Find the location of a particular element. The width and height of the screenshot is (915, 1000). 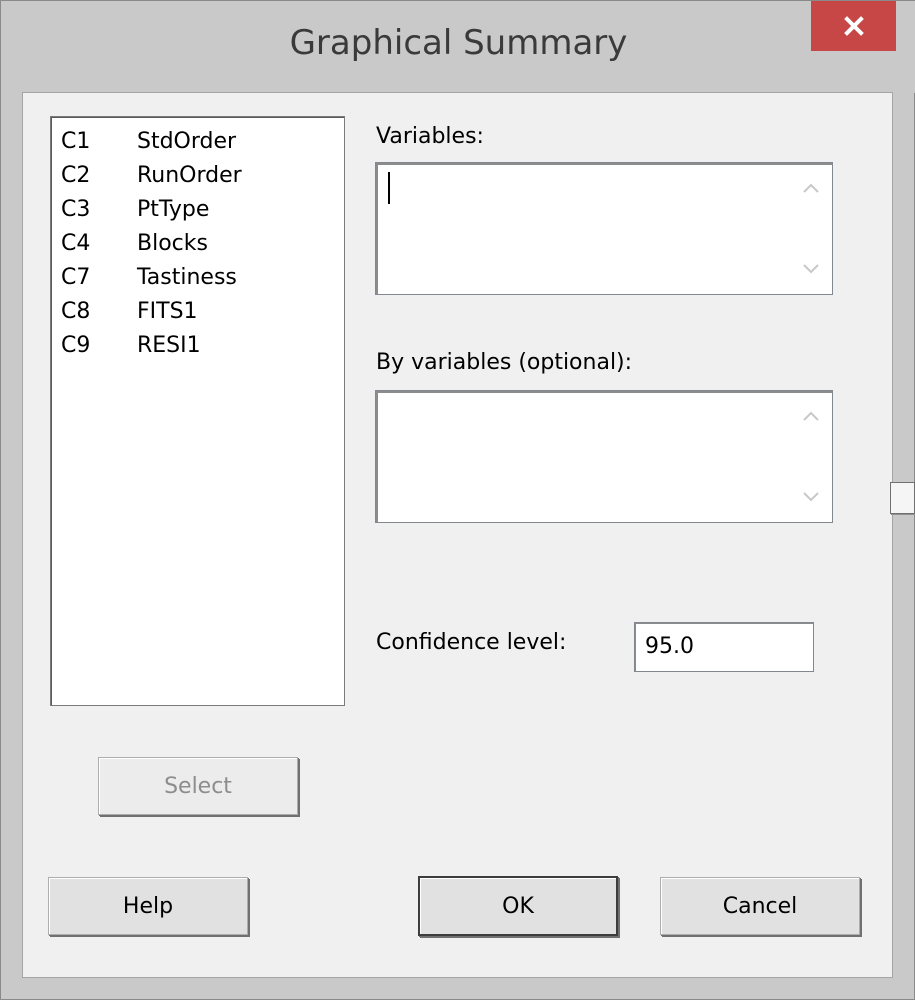

list-item: C2 RunOrder is located at coordinates (197, 176).